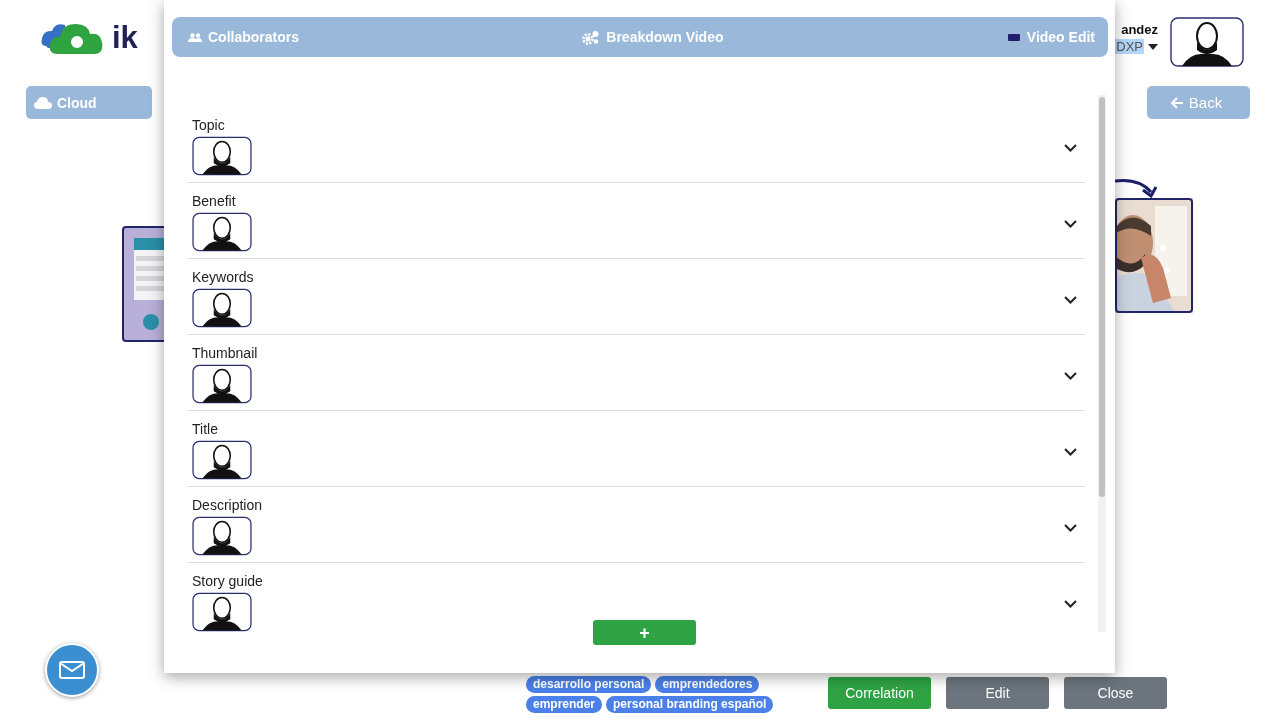 This screenshot has height=720, width=1280. I want to click on tag: desarrollo personal, so click(589, 684).